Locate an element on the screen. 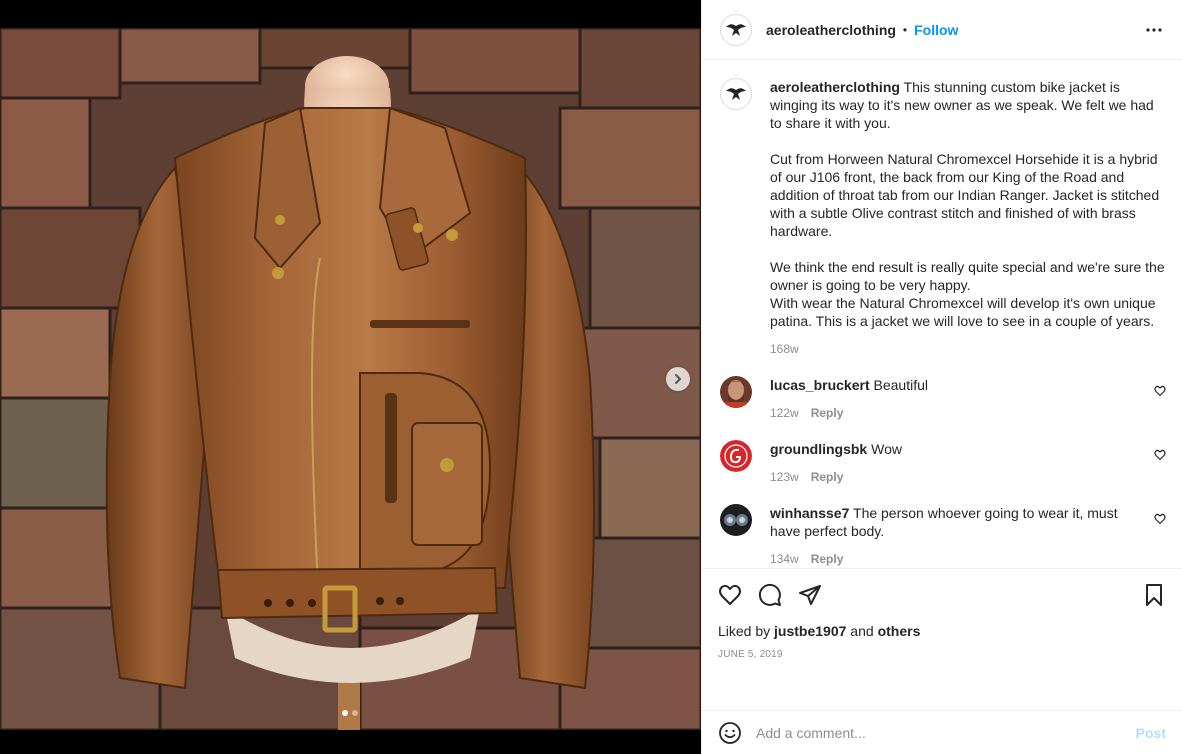  post-header: aeroleatherclothing • Follow is located at coordinates (942, 30).